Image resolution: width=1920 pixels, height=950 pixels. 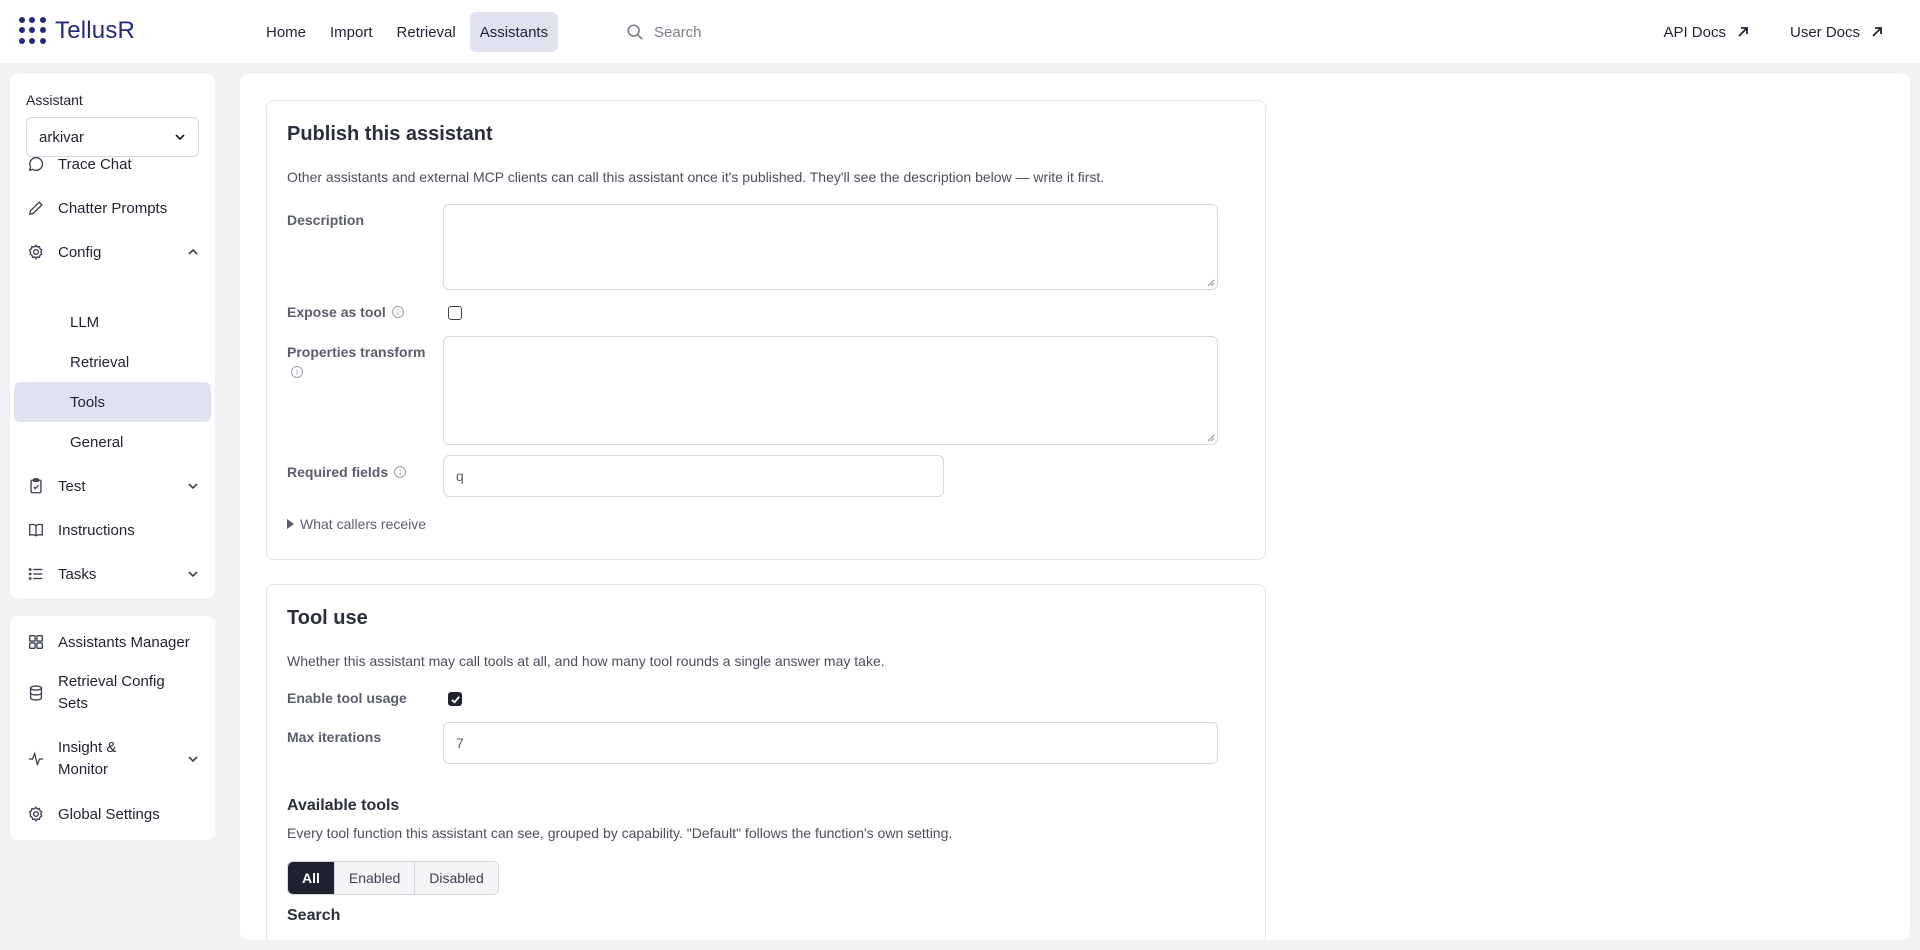 I want to click on sidebar-item-trace-chat: Trace Chat, so click(x=112, y=164).